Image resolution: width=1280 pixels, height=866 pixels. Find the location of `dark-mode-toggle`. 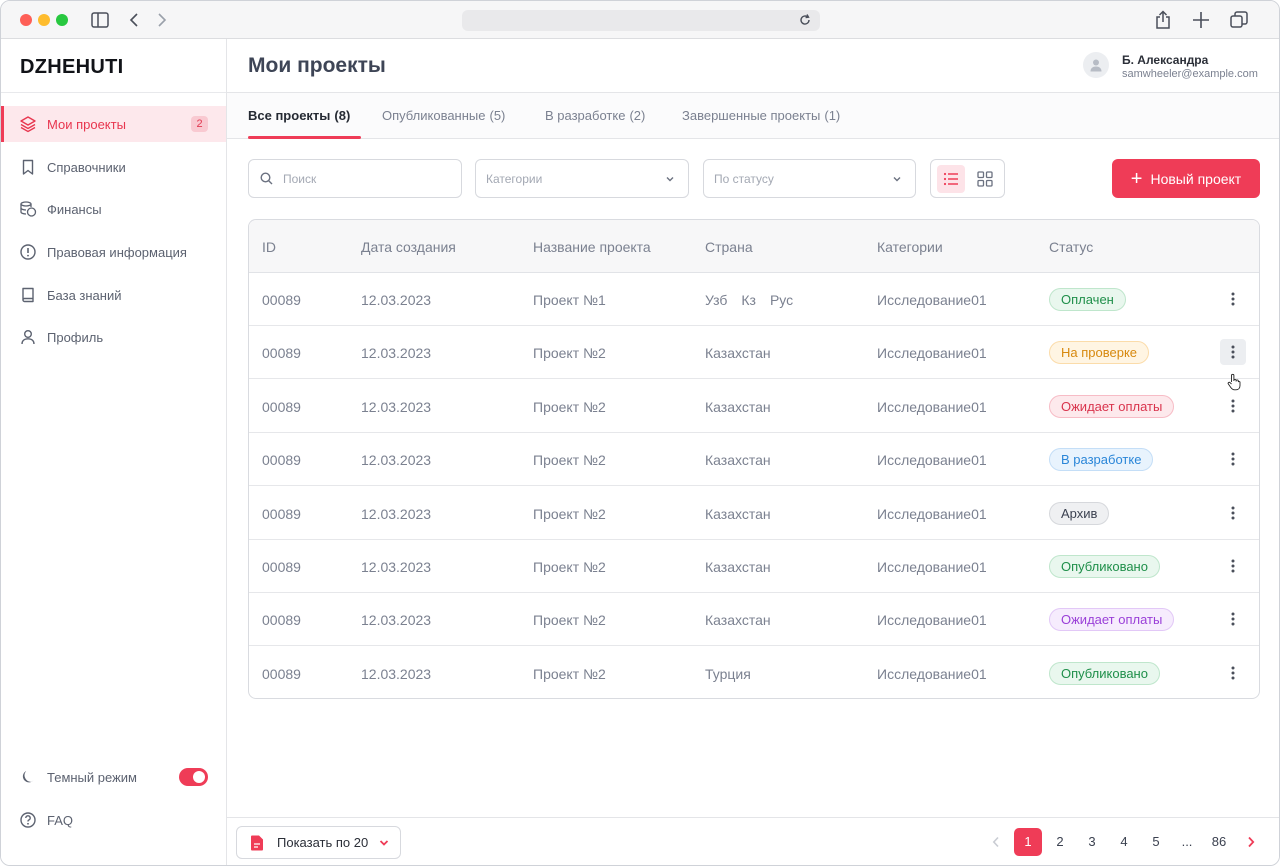

dark-mode-toggle is located at coordinates (193, 777).